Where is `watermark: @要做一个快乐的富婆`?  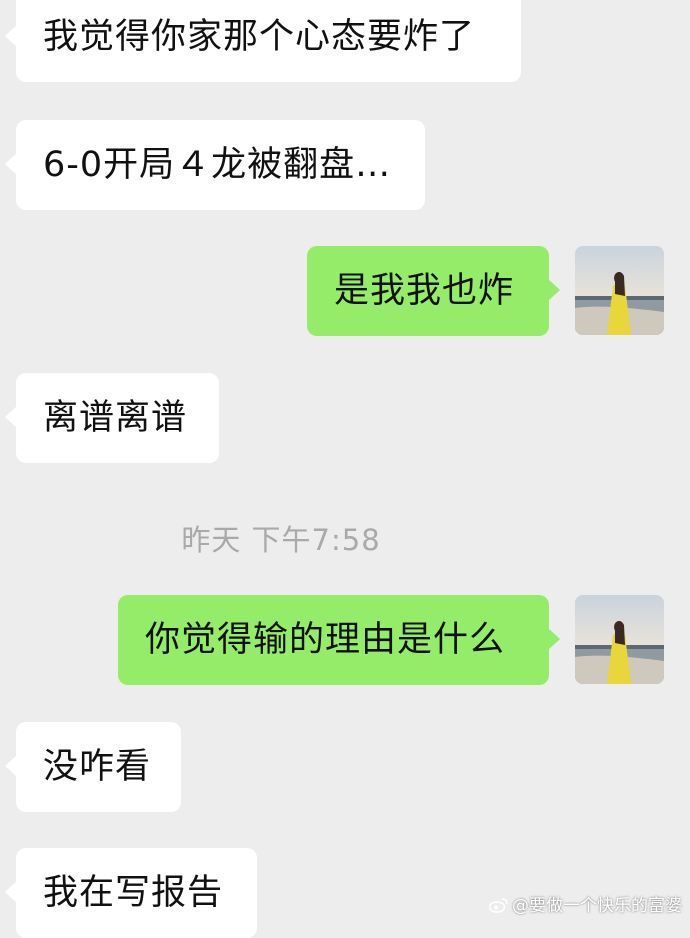 watermark: @要做一个快乐的富婆 is located at coordinates (585, 903).